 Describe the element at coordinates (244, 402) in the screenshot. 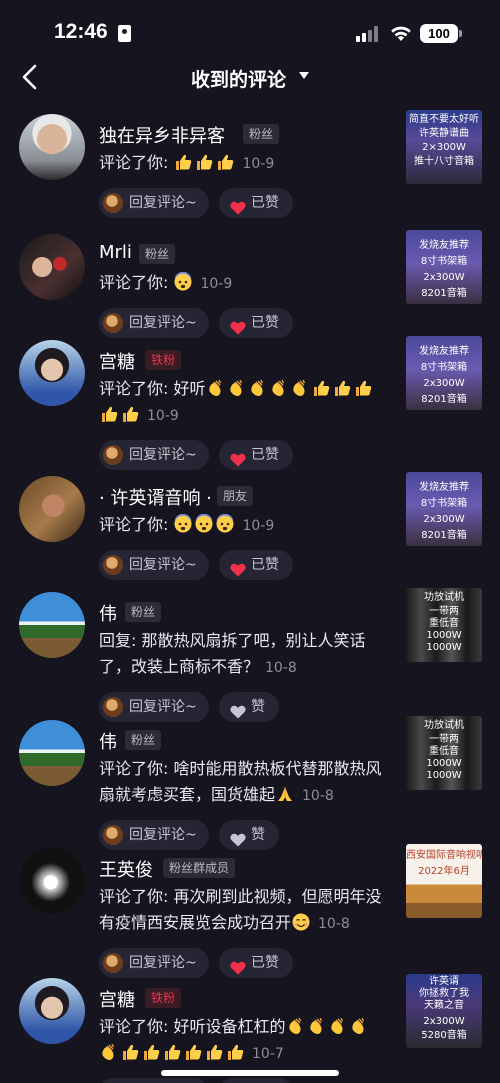

I see `comment-text: 评论了你: 好听 10-9` at that location.